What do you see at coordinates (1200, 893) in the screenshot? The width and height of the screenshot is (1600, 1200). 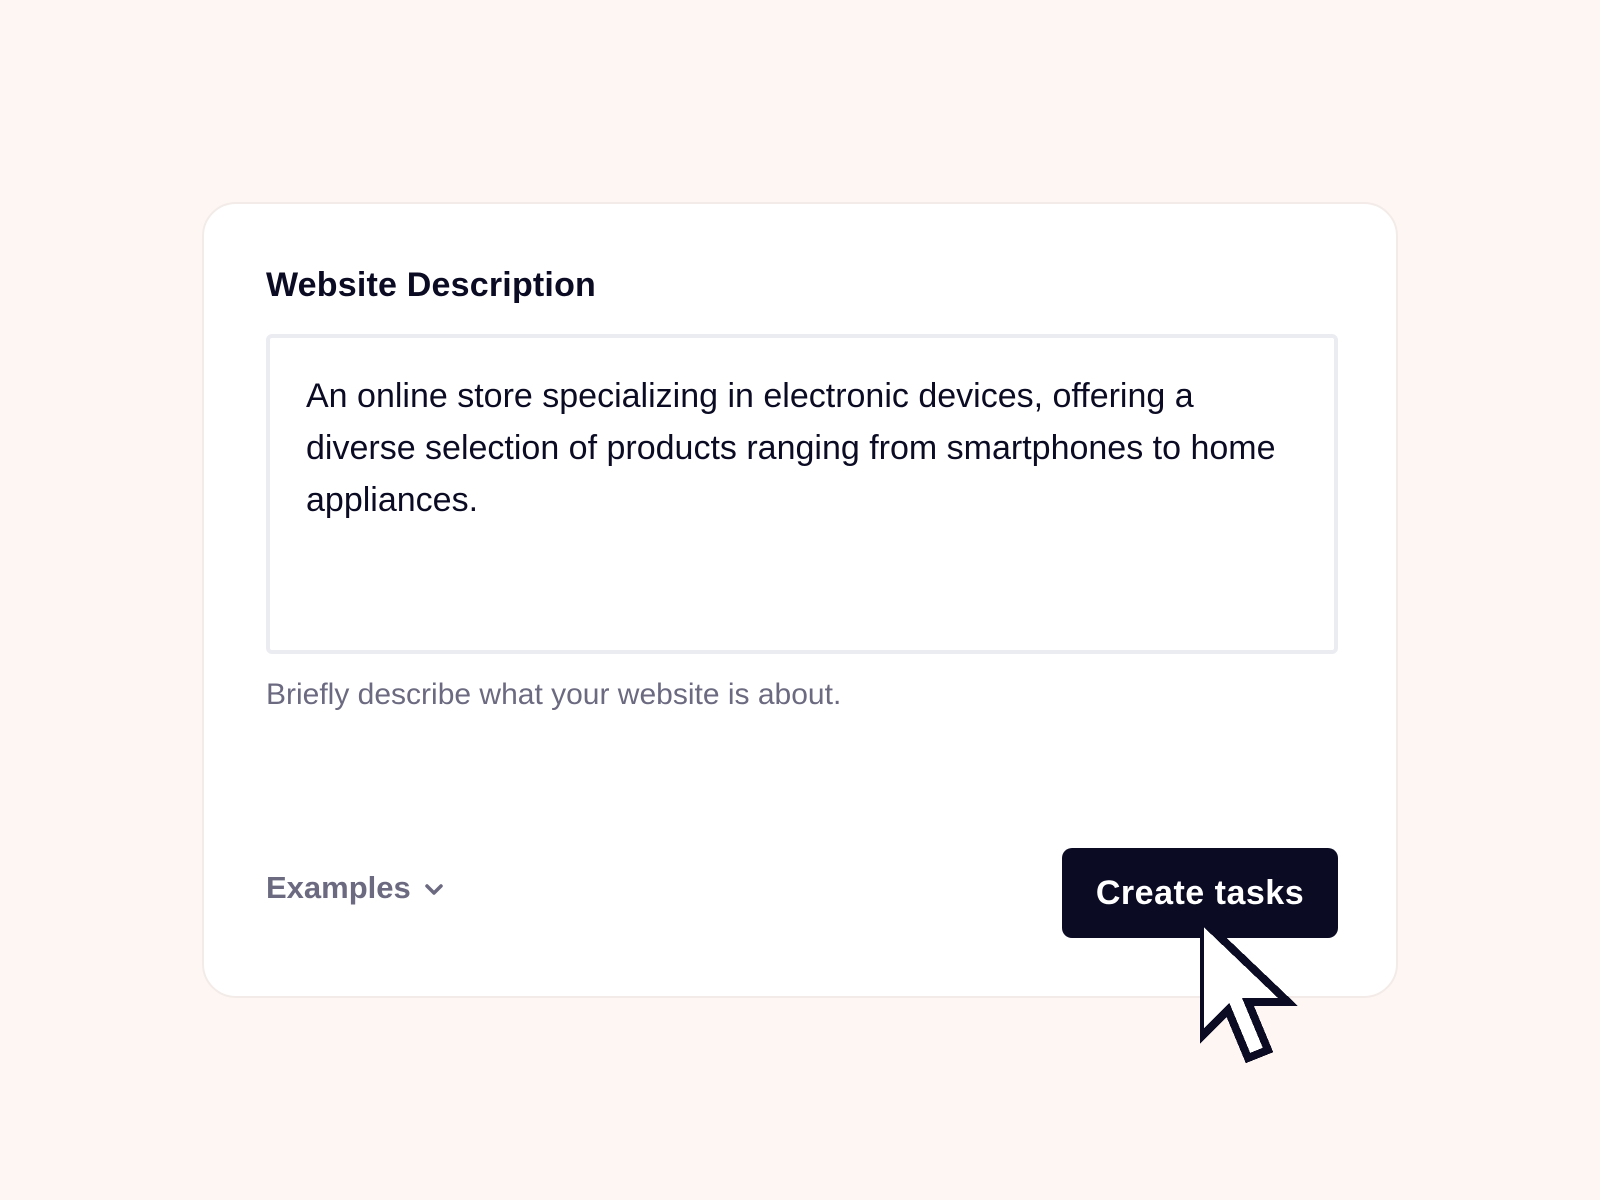 I see `create-tasks-button: Create tasks` at bounding box center [1200, 893].